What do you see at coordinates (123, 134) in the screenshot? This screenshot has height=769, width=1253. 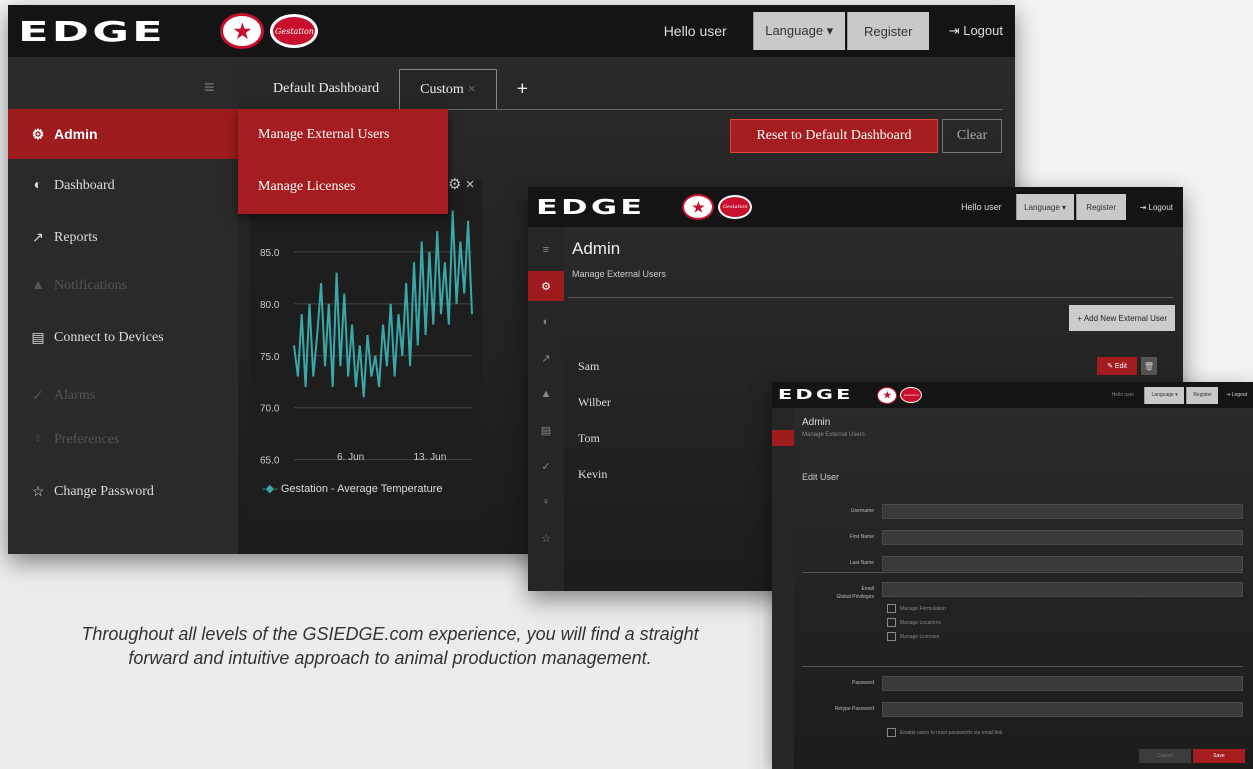 I see `sidebar-item-admin: ⚙ Admin` at bounding box center [123, 134].